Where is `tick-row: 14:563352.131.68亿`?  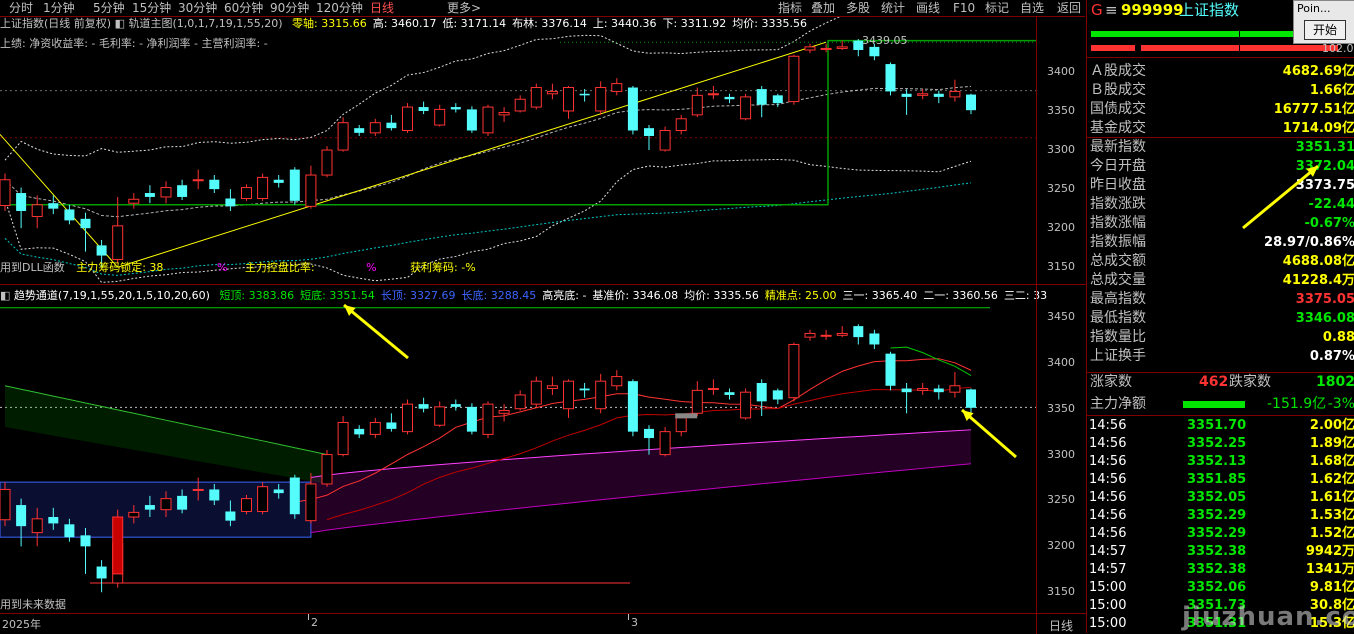
tick-row: 14:563352.131.68亿 is located at coordinates (1220, 462).